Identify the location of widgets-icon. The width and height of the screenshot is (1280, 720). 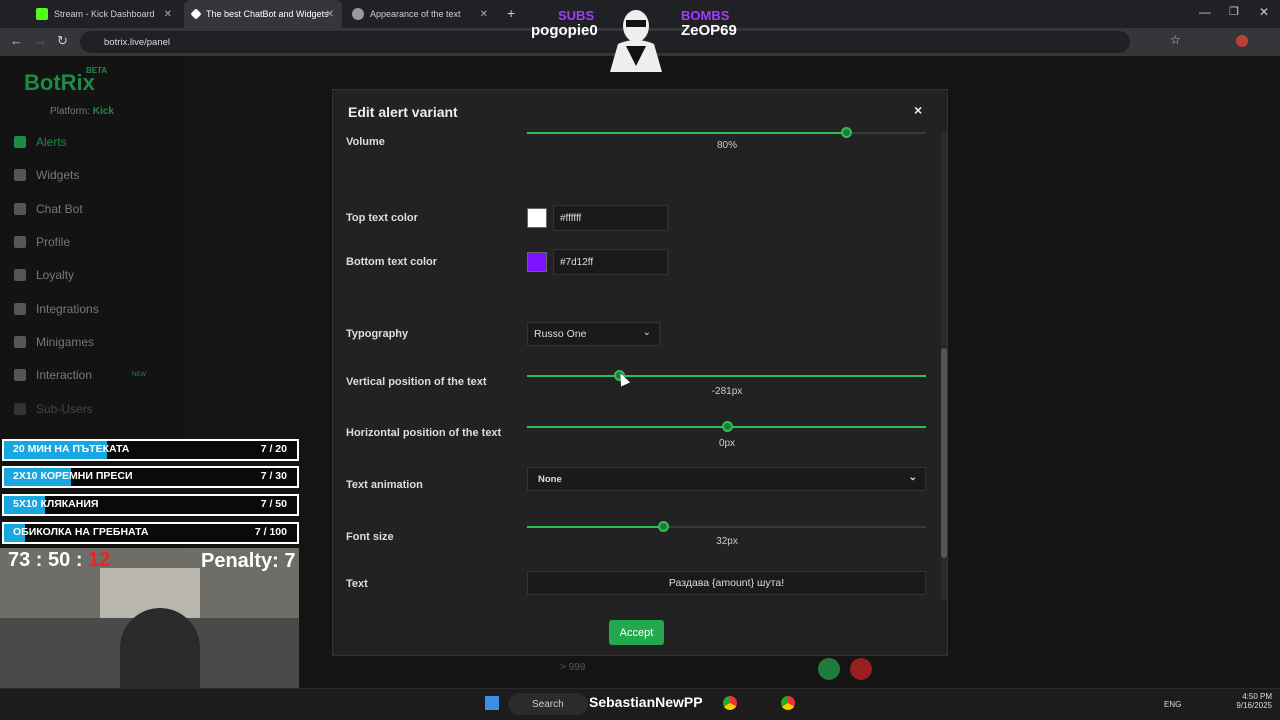
(20, 175).